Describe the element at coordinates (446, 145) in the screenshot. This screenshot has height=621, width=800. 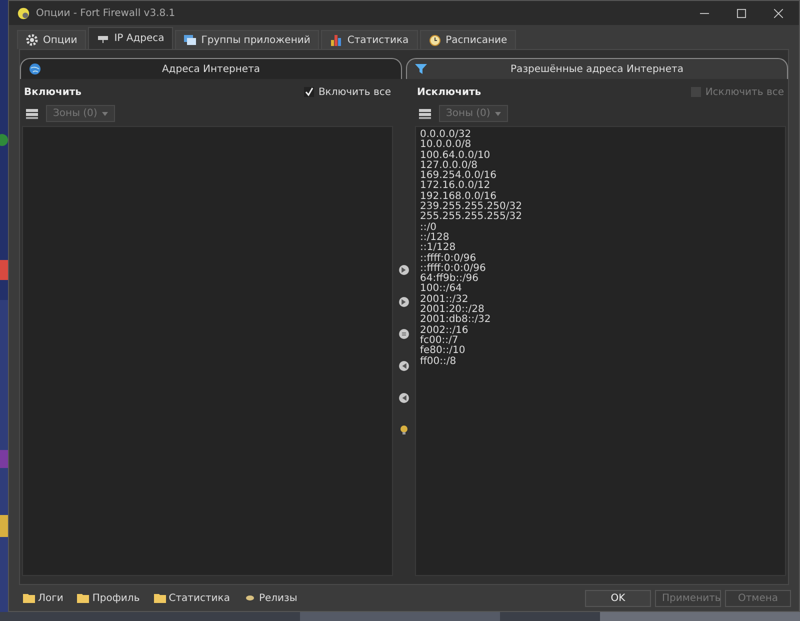
I see `address-line: 10.0.0.0/8` at that location.